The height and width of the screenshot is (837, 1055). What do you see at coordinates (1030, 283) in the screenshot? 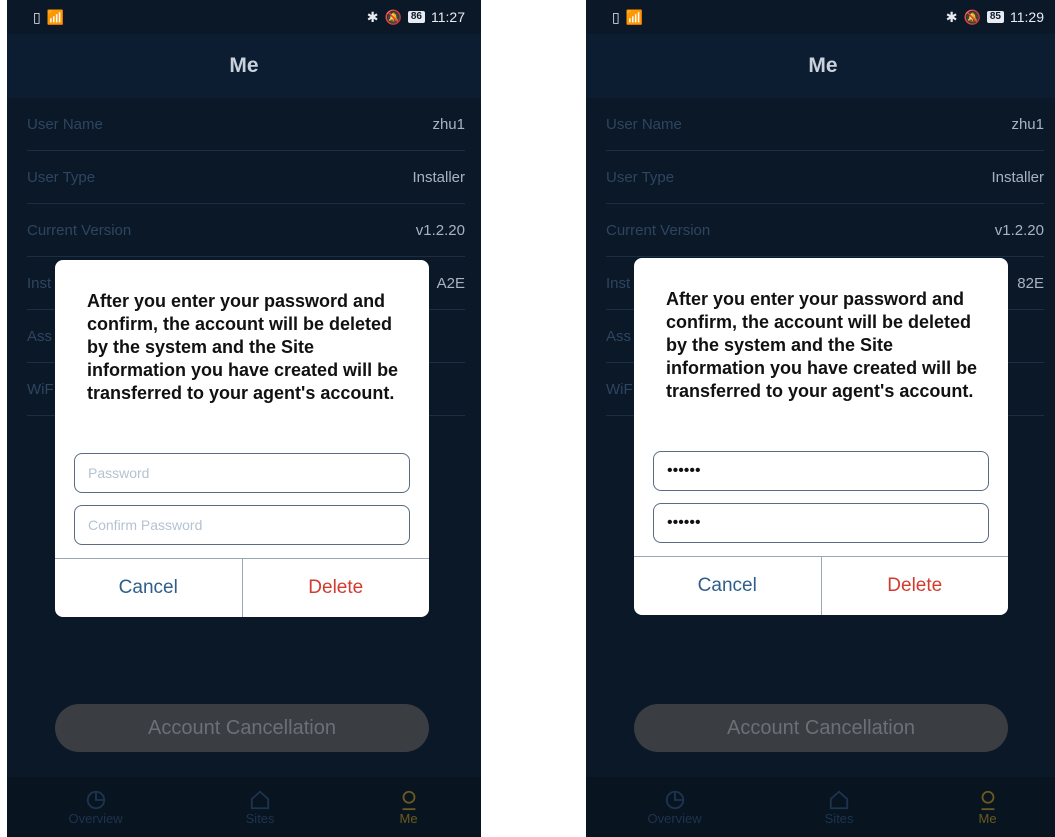
I see `row-value: 82E` at bounding box center [1030, 283].